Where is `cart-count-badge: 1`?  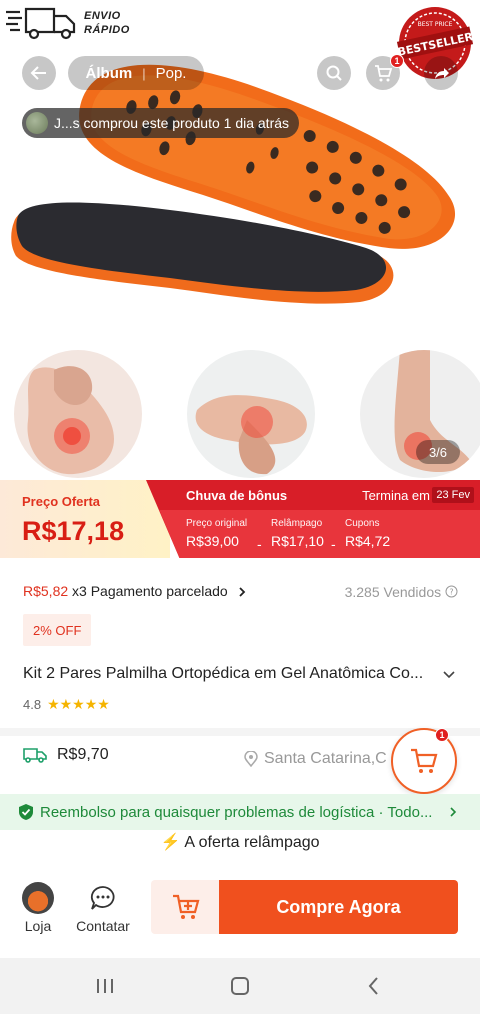
cart-count-badge: 1 is located at coordinates (397, 61).